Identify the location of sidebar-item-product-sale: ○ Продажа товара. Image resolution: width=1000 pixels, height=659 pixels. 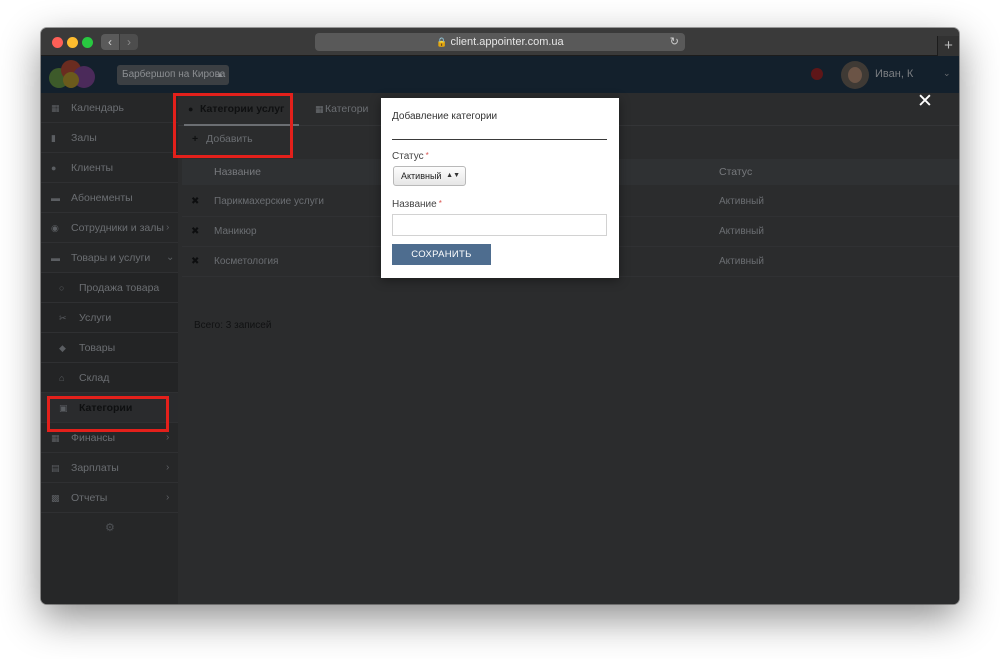
(109, 288).